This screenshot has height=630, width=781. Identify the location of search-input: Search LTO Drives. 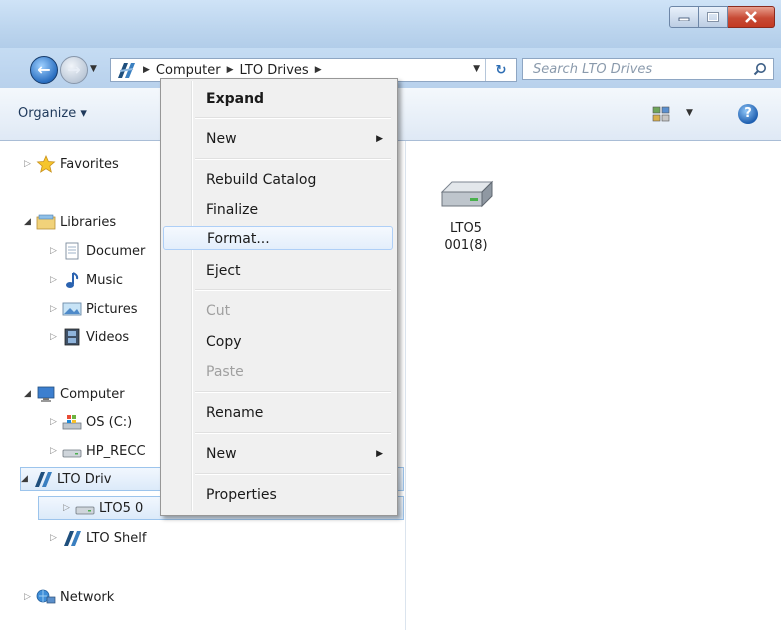
(648, 69).